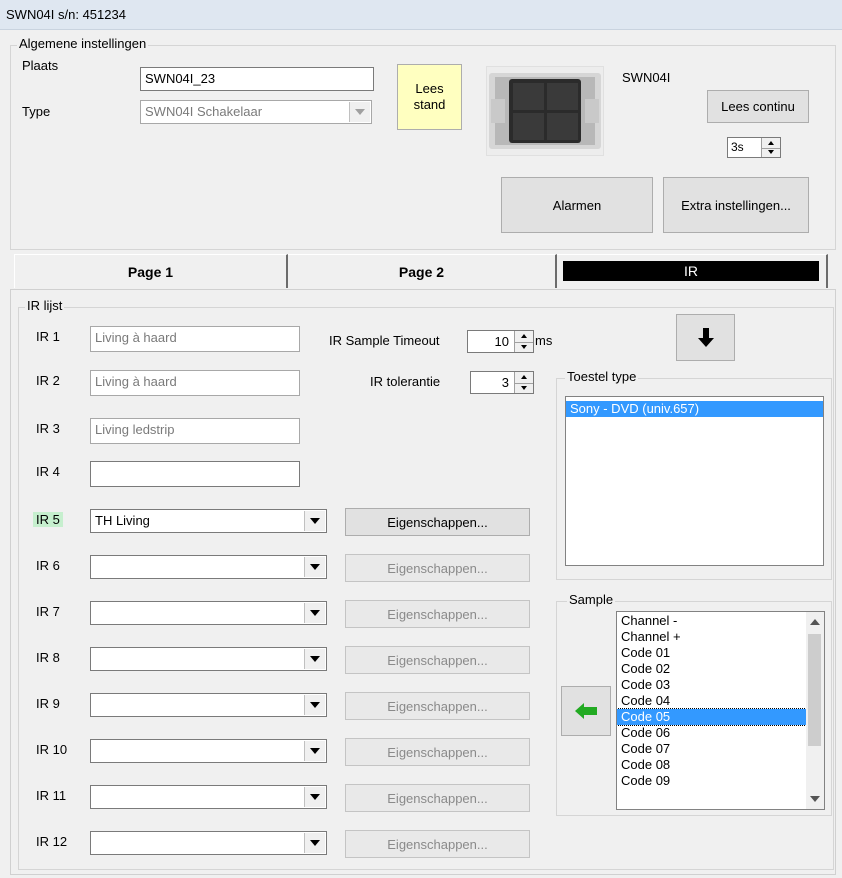 The height and width of the screenshot is (878, 842). Describe the element at coordinates (523, 382) in the screenshot. I see `tolerance-spin-buttons` at that location.